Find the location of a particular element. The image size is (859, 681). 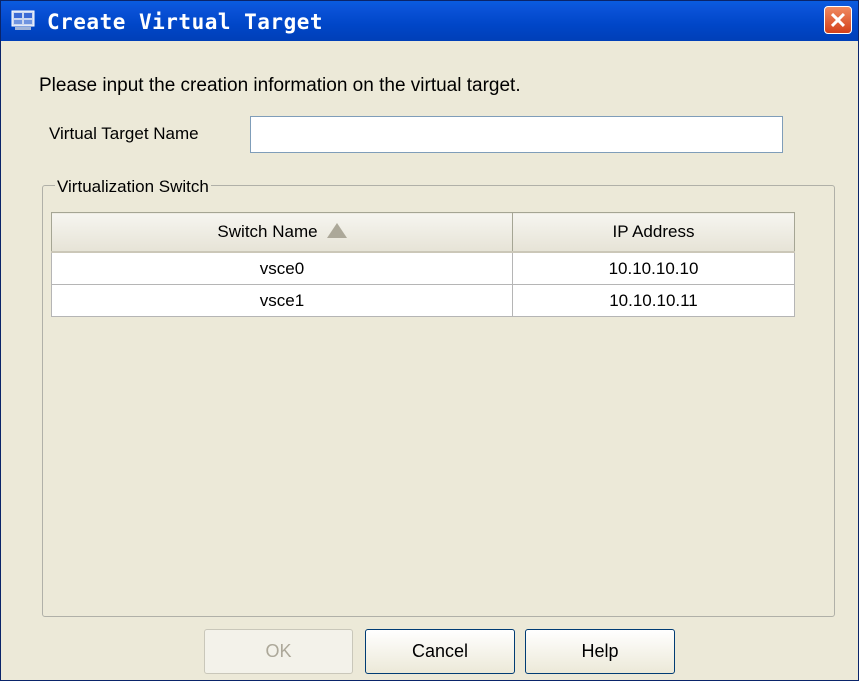

table-row: vsce0 10.10.10.10 is located at coordinates (423, 268).